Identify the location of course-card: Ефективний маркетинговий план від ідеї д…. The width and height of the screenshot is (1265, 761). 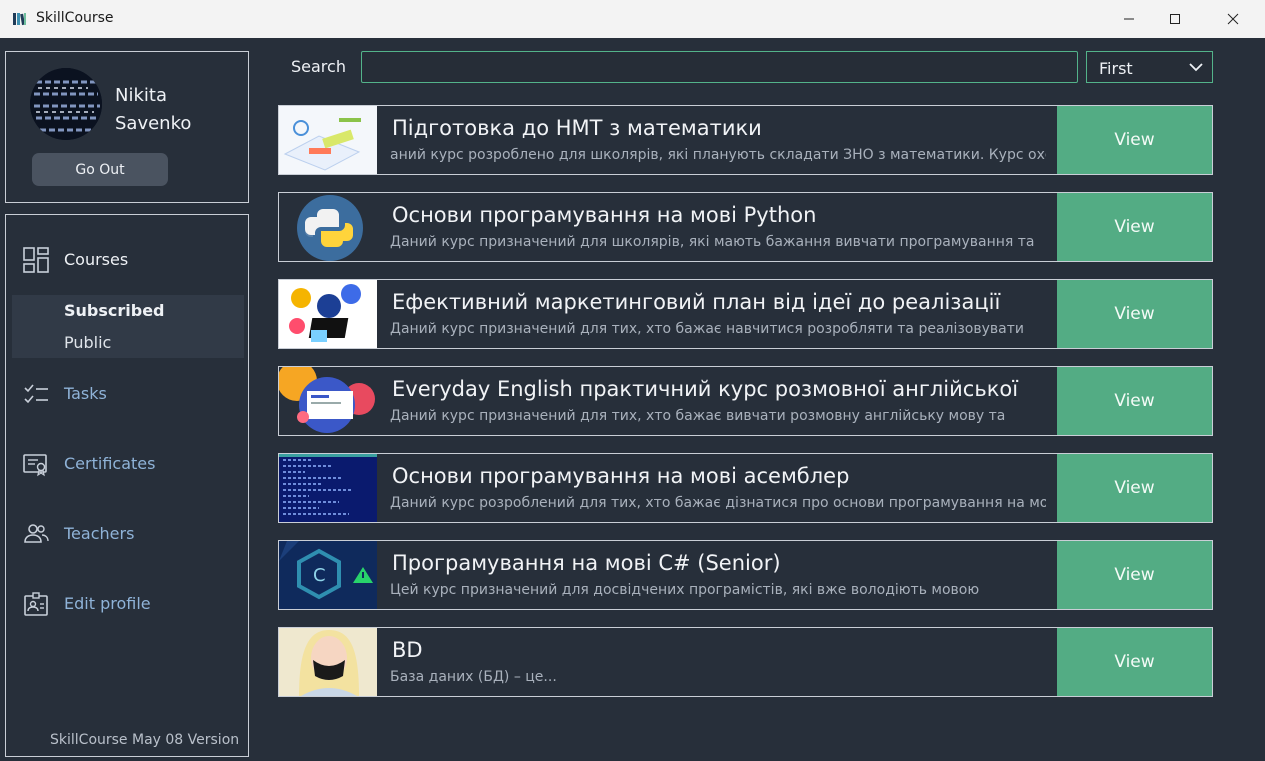
(745, 314).